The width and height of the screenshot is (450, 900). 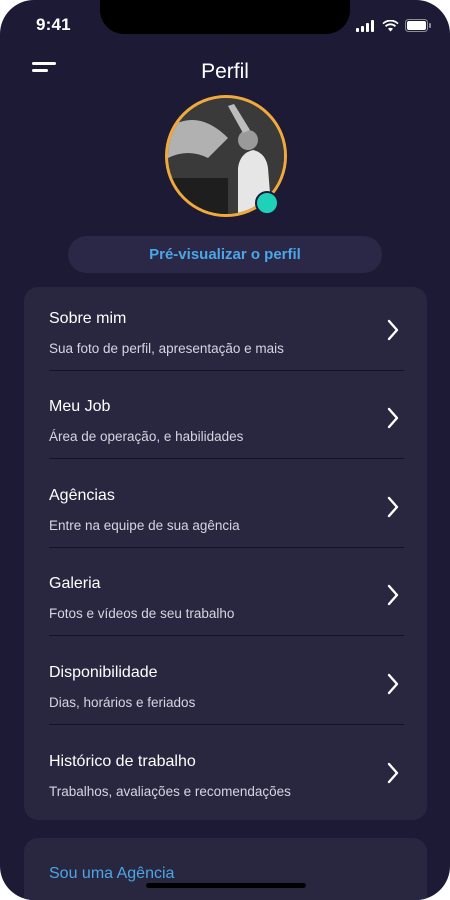 I want to click on signal-icon, so click(x=365, y=25).